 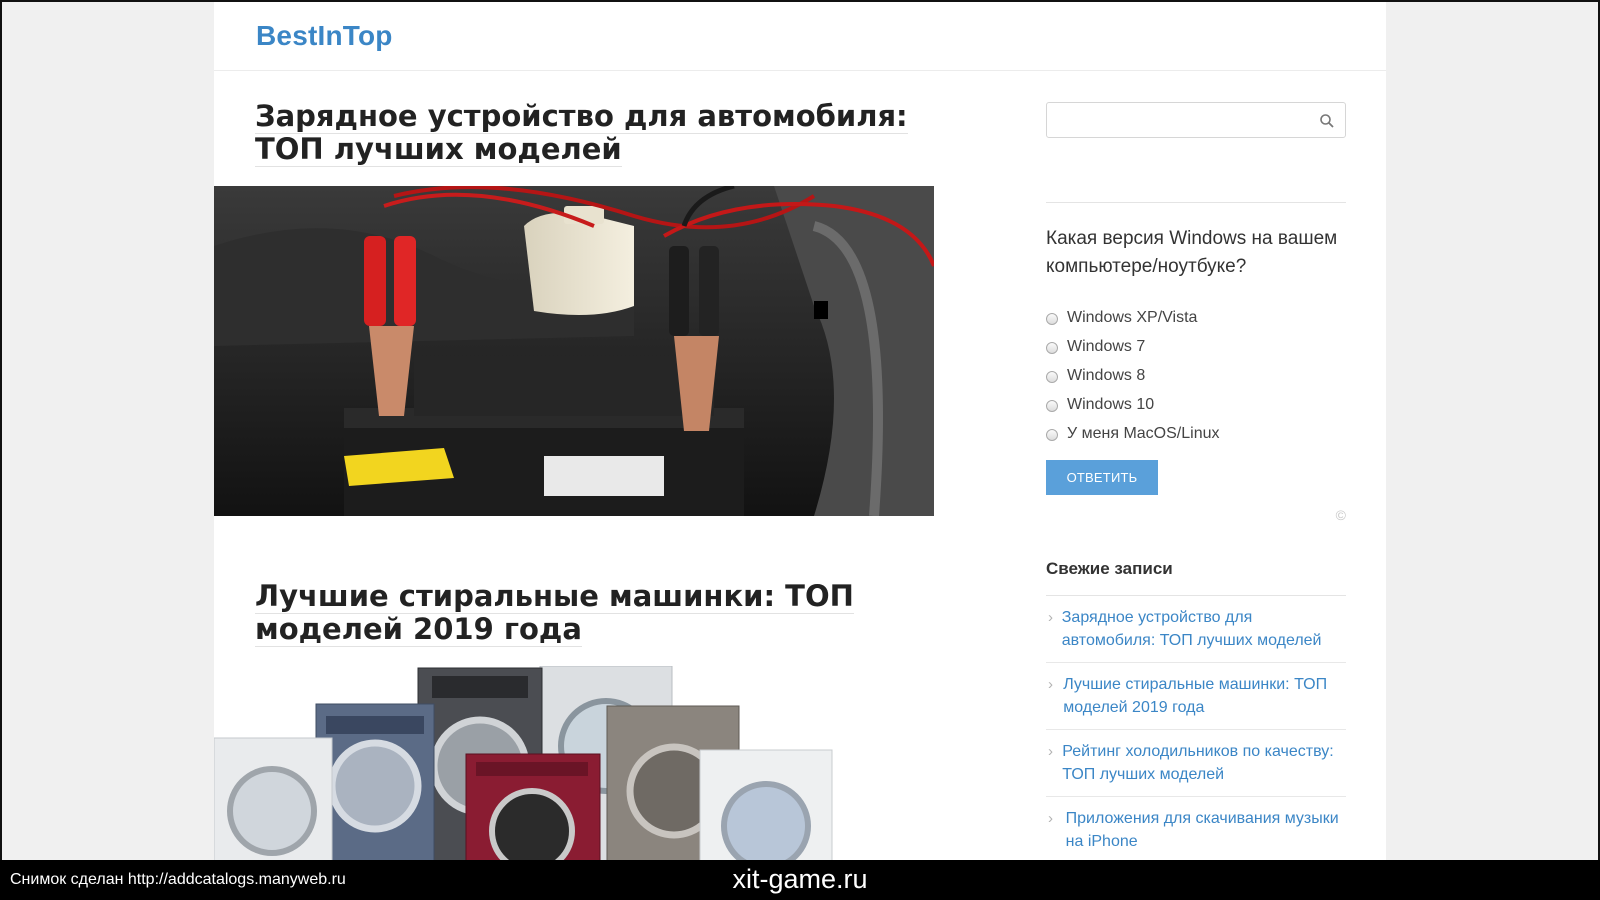 I want to click on poll-submit-button: ОТВЕТИТЬ, so click(x=1102, y=477).